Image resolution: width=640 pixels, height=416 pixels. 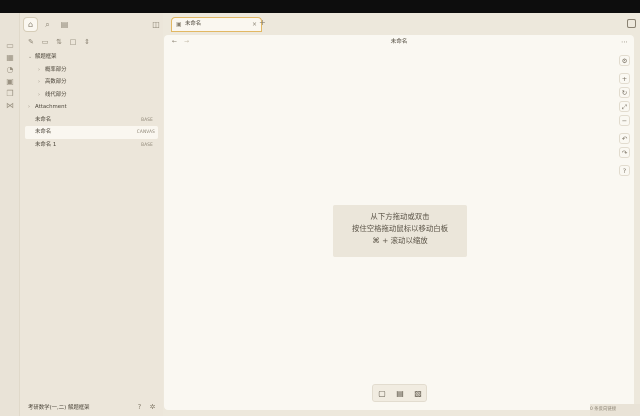 I want to click on tree-item-label: 线代部分, so click(x=56, y=94).